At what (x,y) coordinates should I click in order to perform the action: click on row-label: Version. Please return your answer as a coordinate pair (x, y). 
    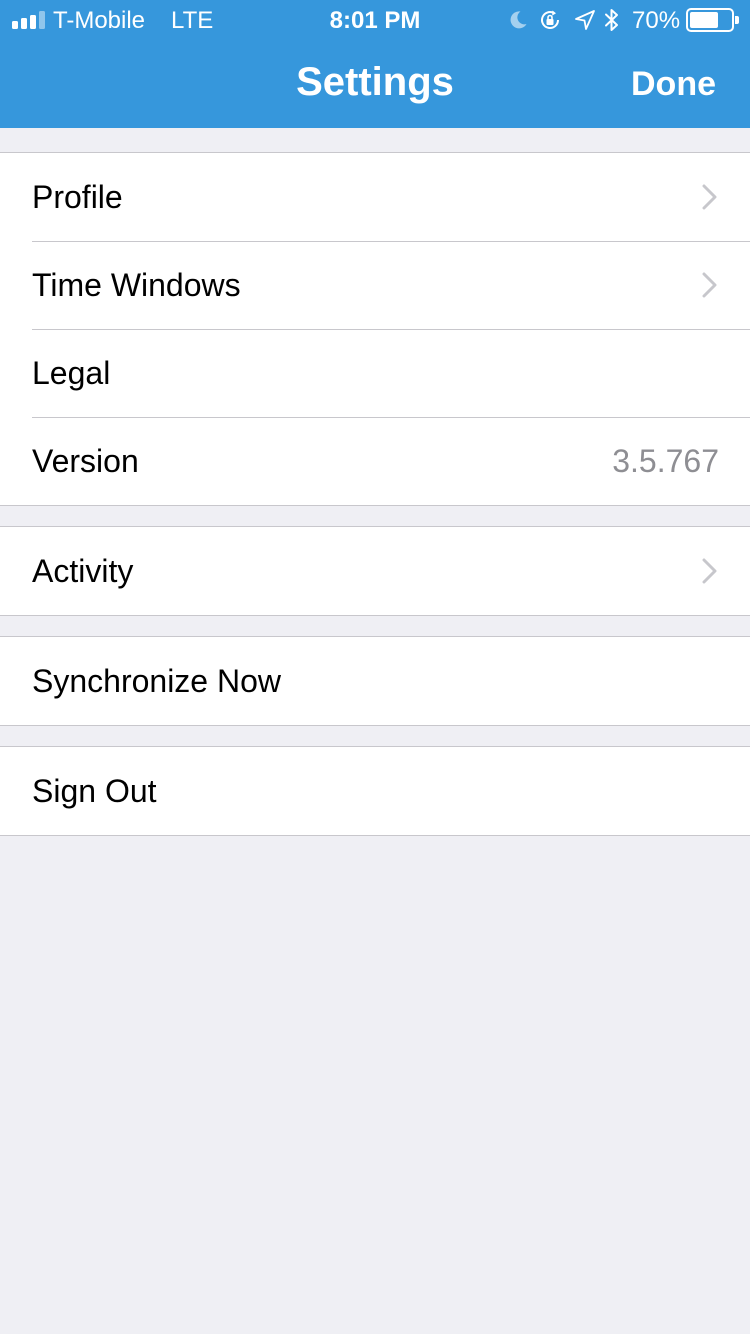
    Looking at the image, I should click on (85, 461).